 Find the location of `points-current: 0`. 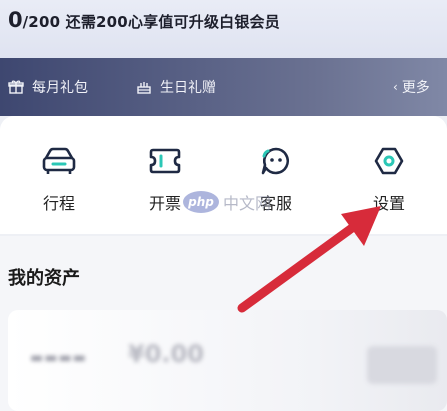

points-current: 0 is located at coordinates (15, 20).